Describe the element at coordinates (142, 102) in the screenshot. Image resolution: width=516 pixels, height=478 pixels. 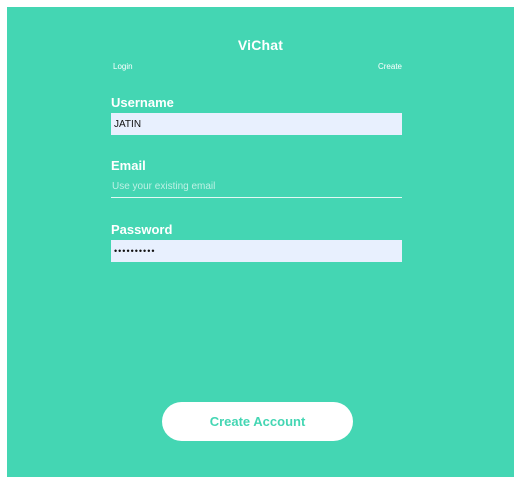
I see `username-label: Username` at that location.